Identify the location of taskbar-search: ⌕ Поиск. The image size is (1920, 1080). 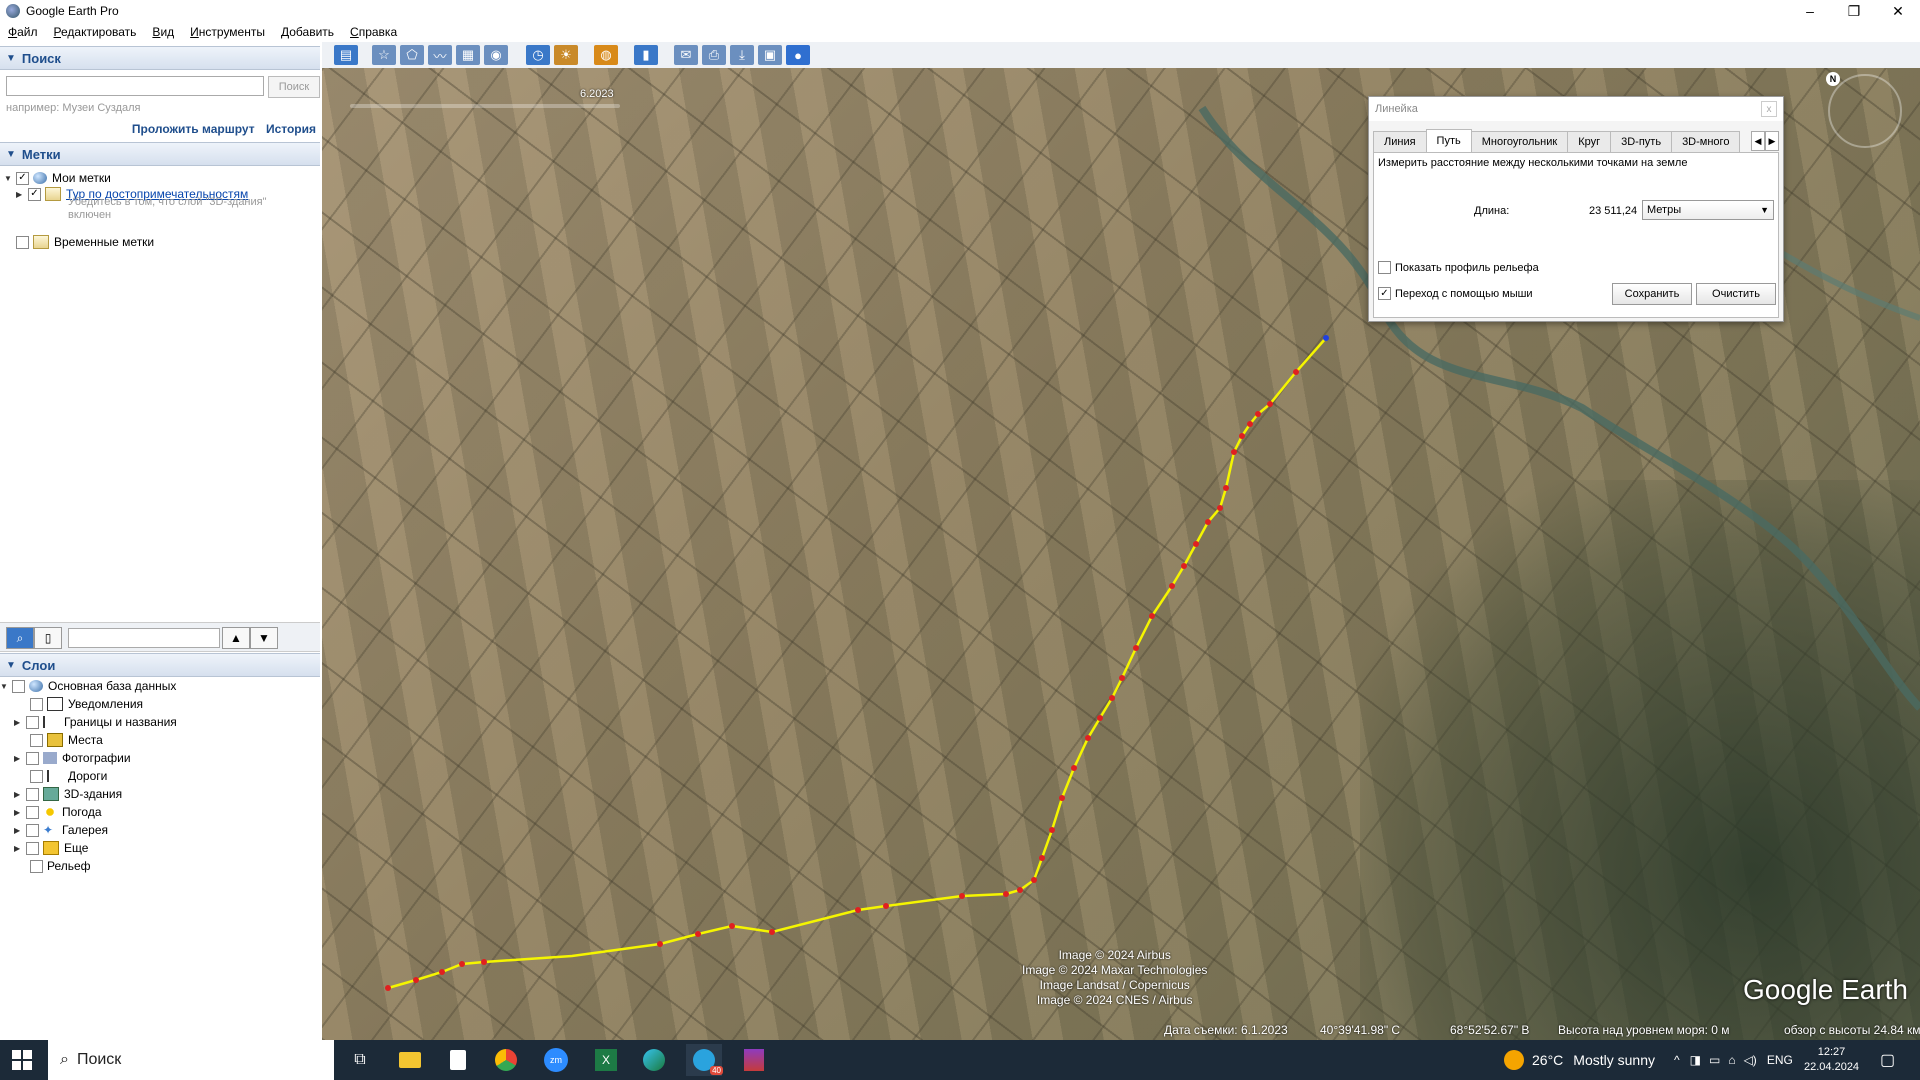
(191, 1060).